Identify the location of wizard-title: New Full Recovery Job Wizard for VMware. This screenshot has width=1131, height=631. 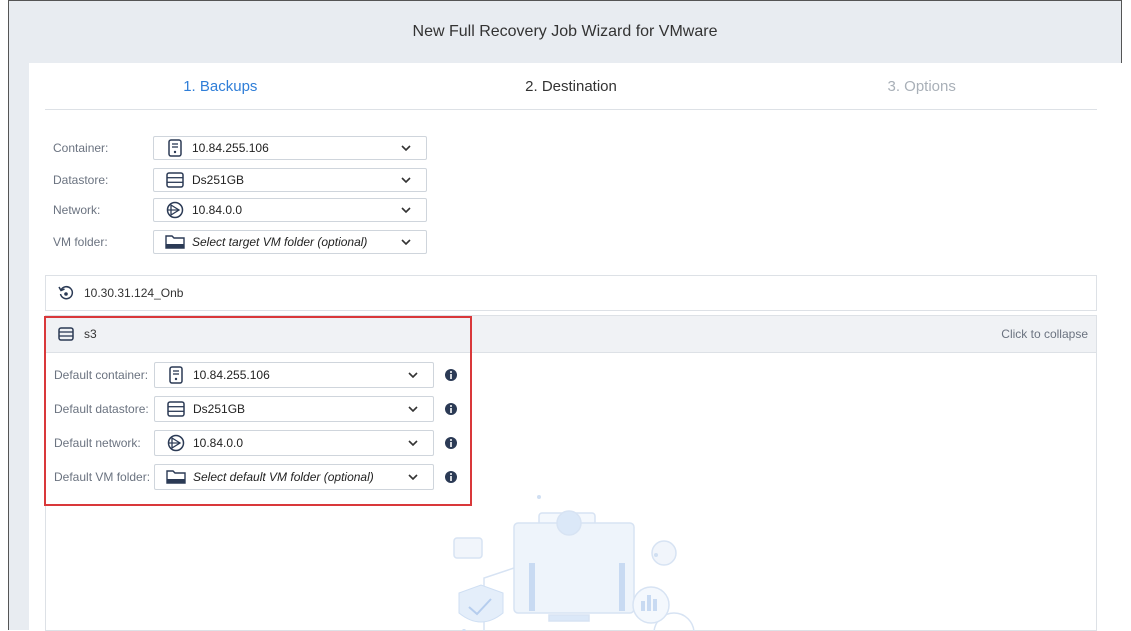
(565, 31).